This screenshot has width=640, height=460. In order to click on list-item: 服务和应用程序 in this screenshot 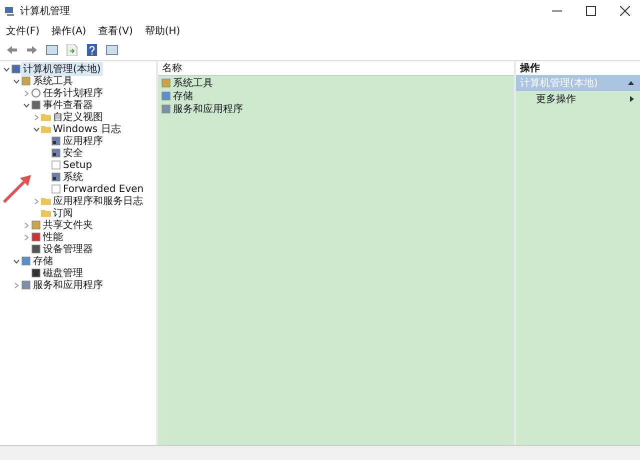, I will do `click(208, 109)`.